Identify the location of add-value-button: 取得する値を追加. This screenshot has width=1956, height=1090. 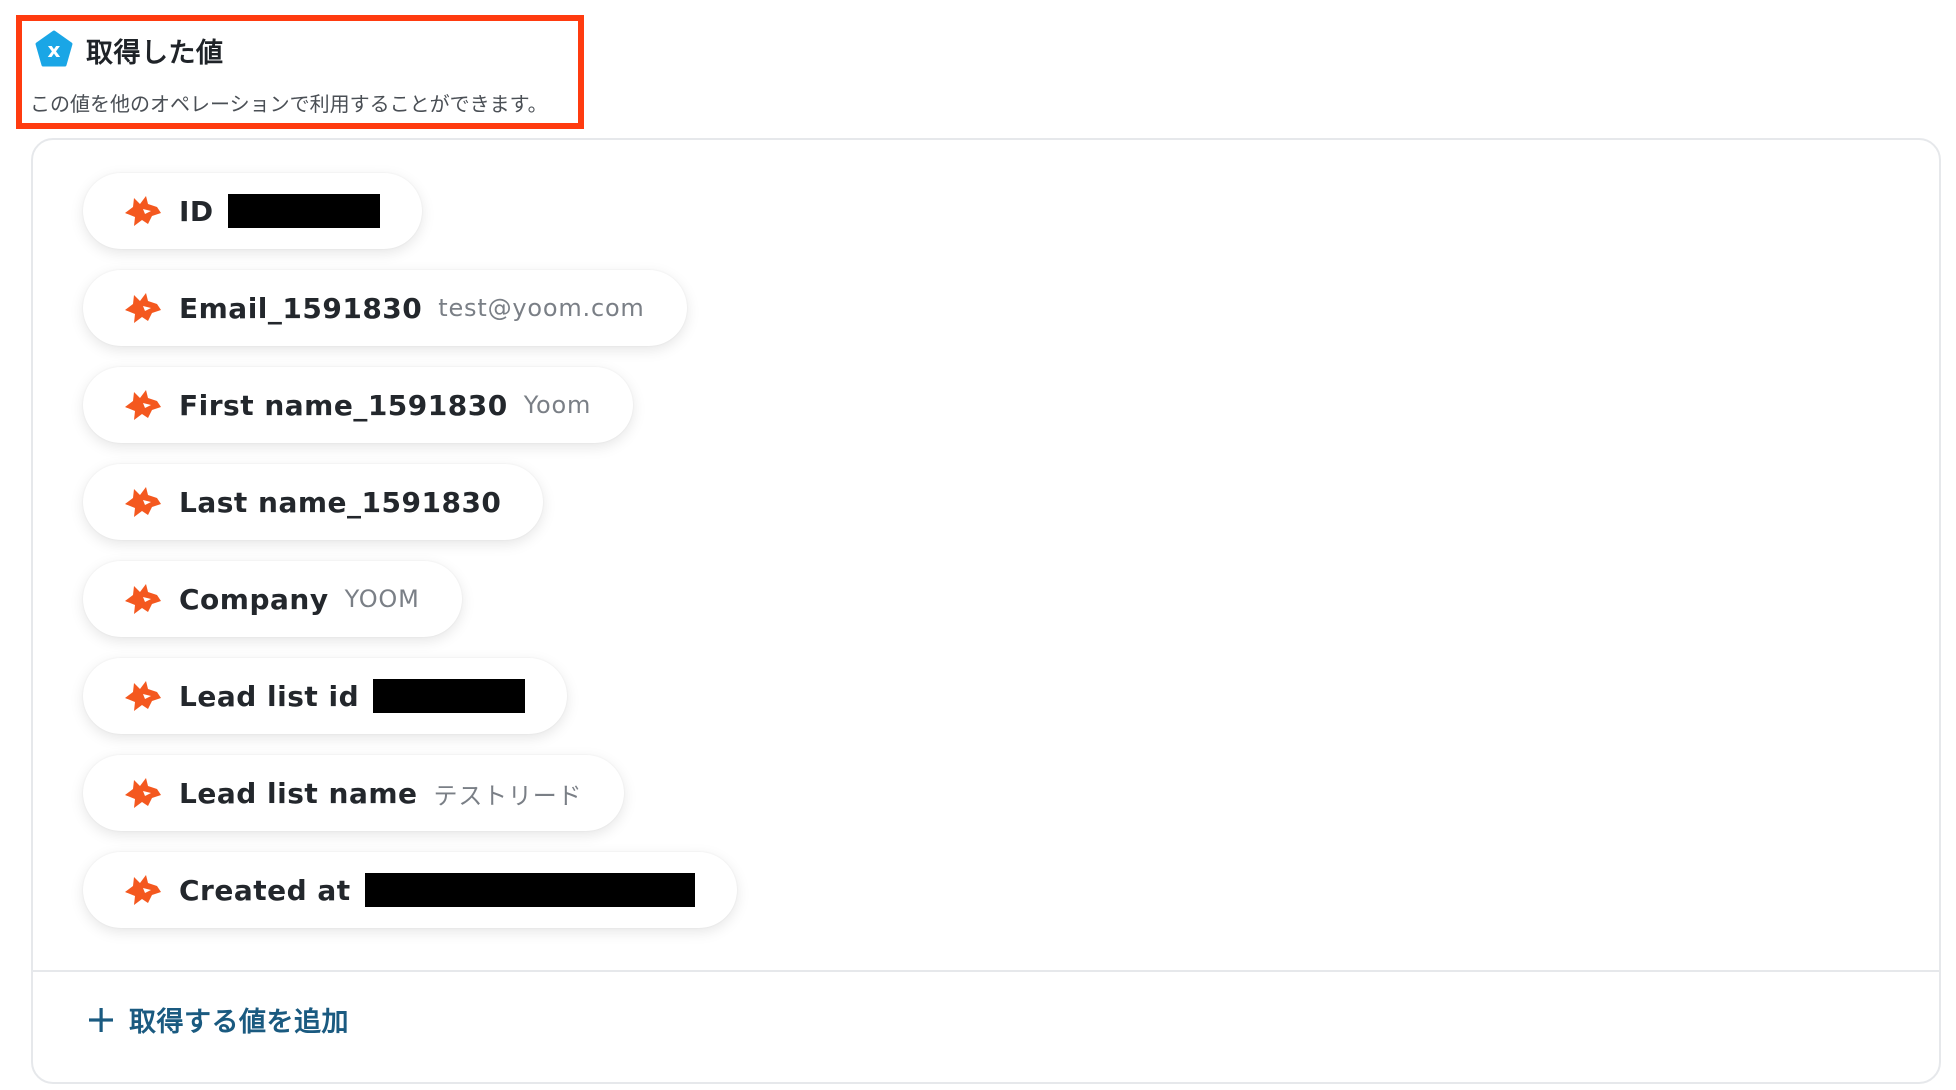
(218, 1019).